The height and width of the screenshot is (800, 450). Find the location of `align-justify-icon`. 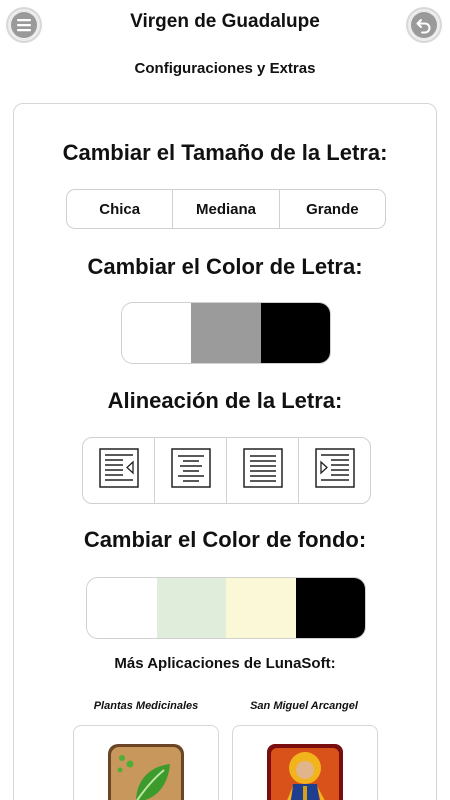

align-justify-icon is located at coordinates (262, 470).